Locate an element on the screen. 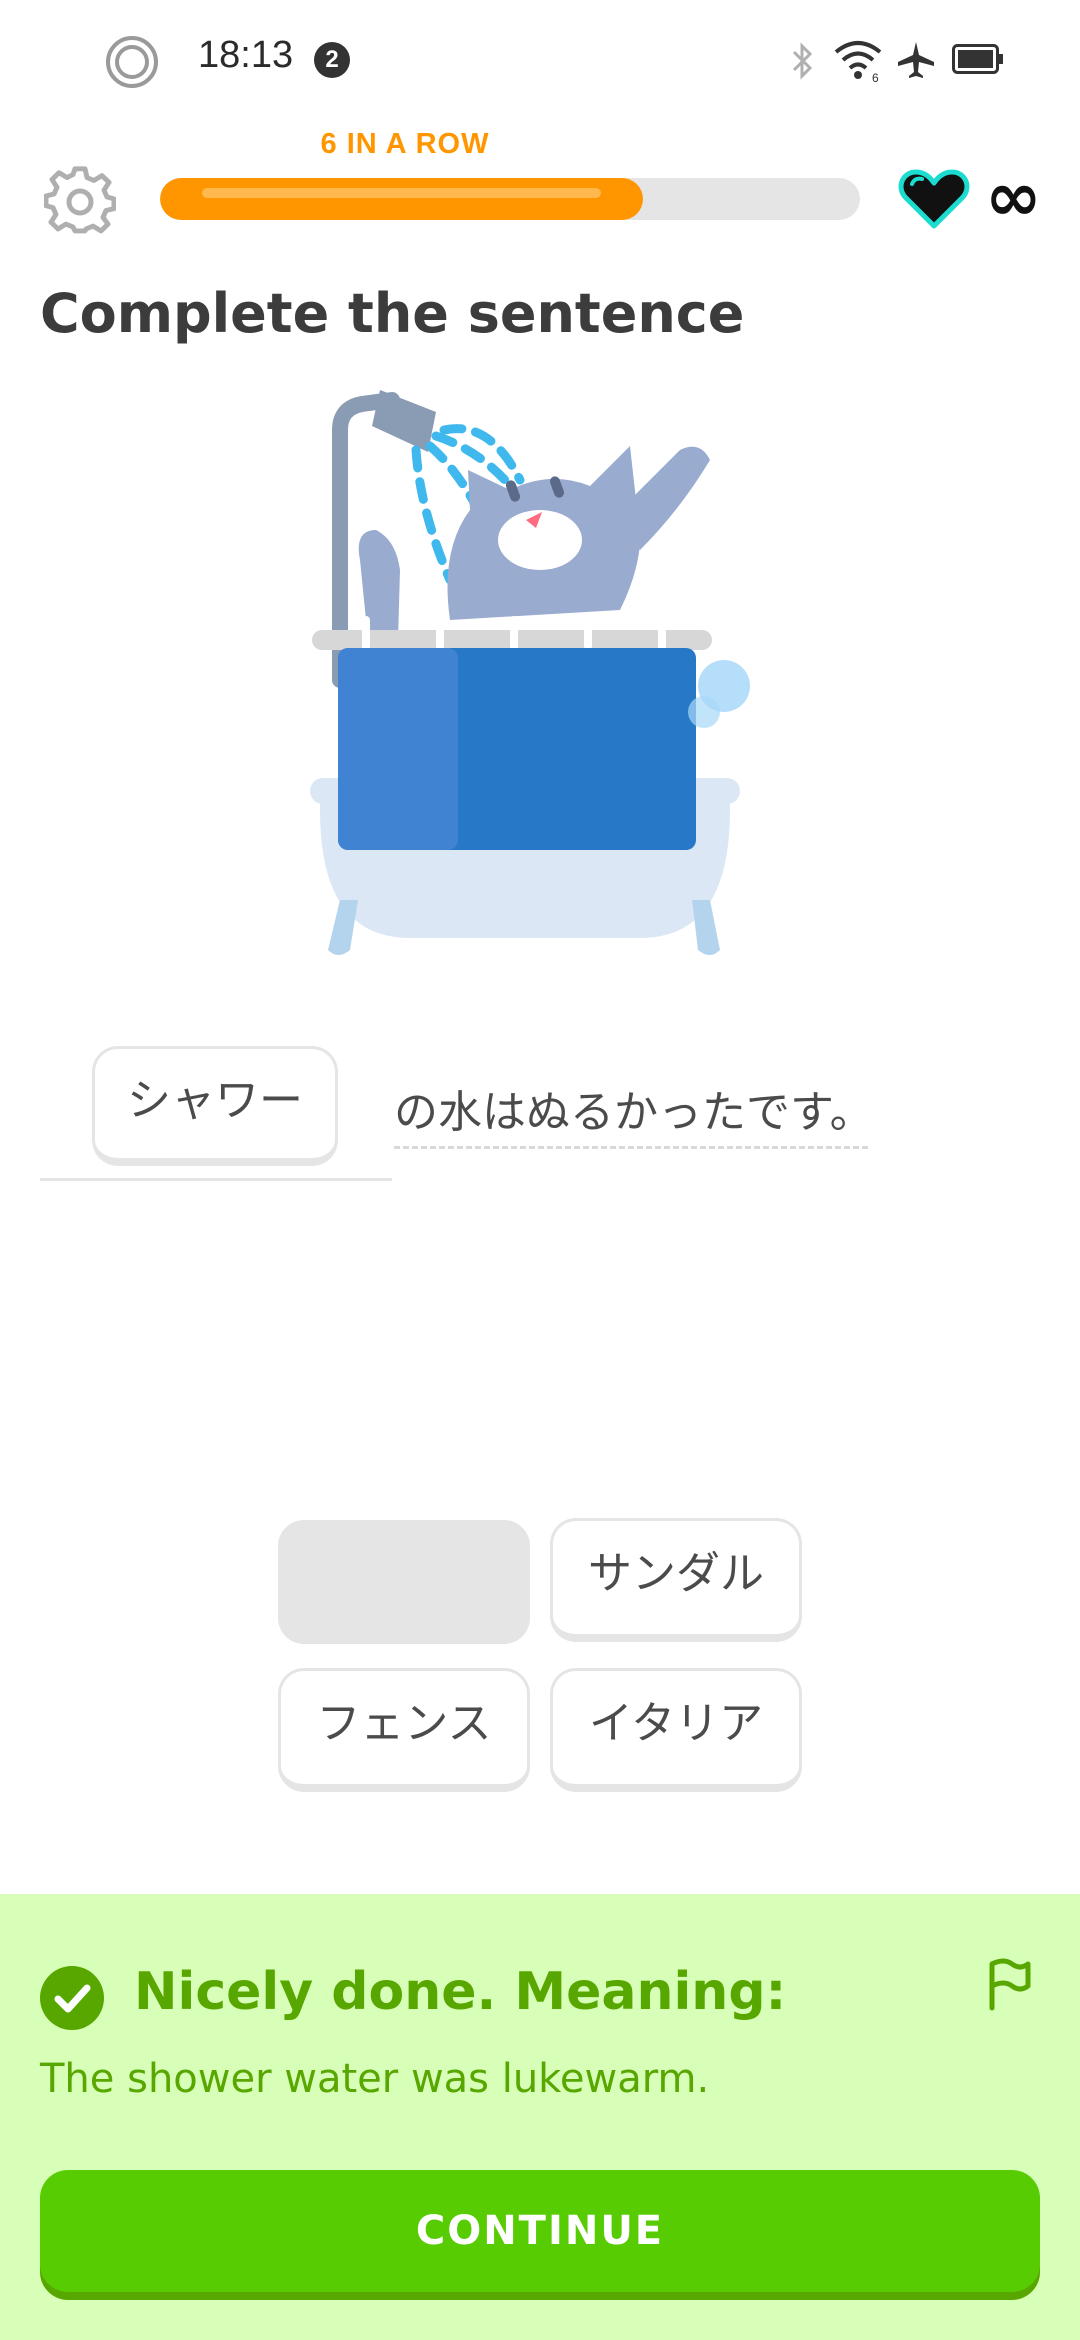 The height and width of the screenshot is (2340, 1080). record-icon is located at coordinates (132, 62).